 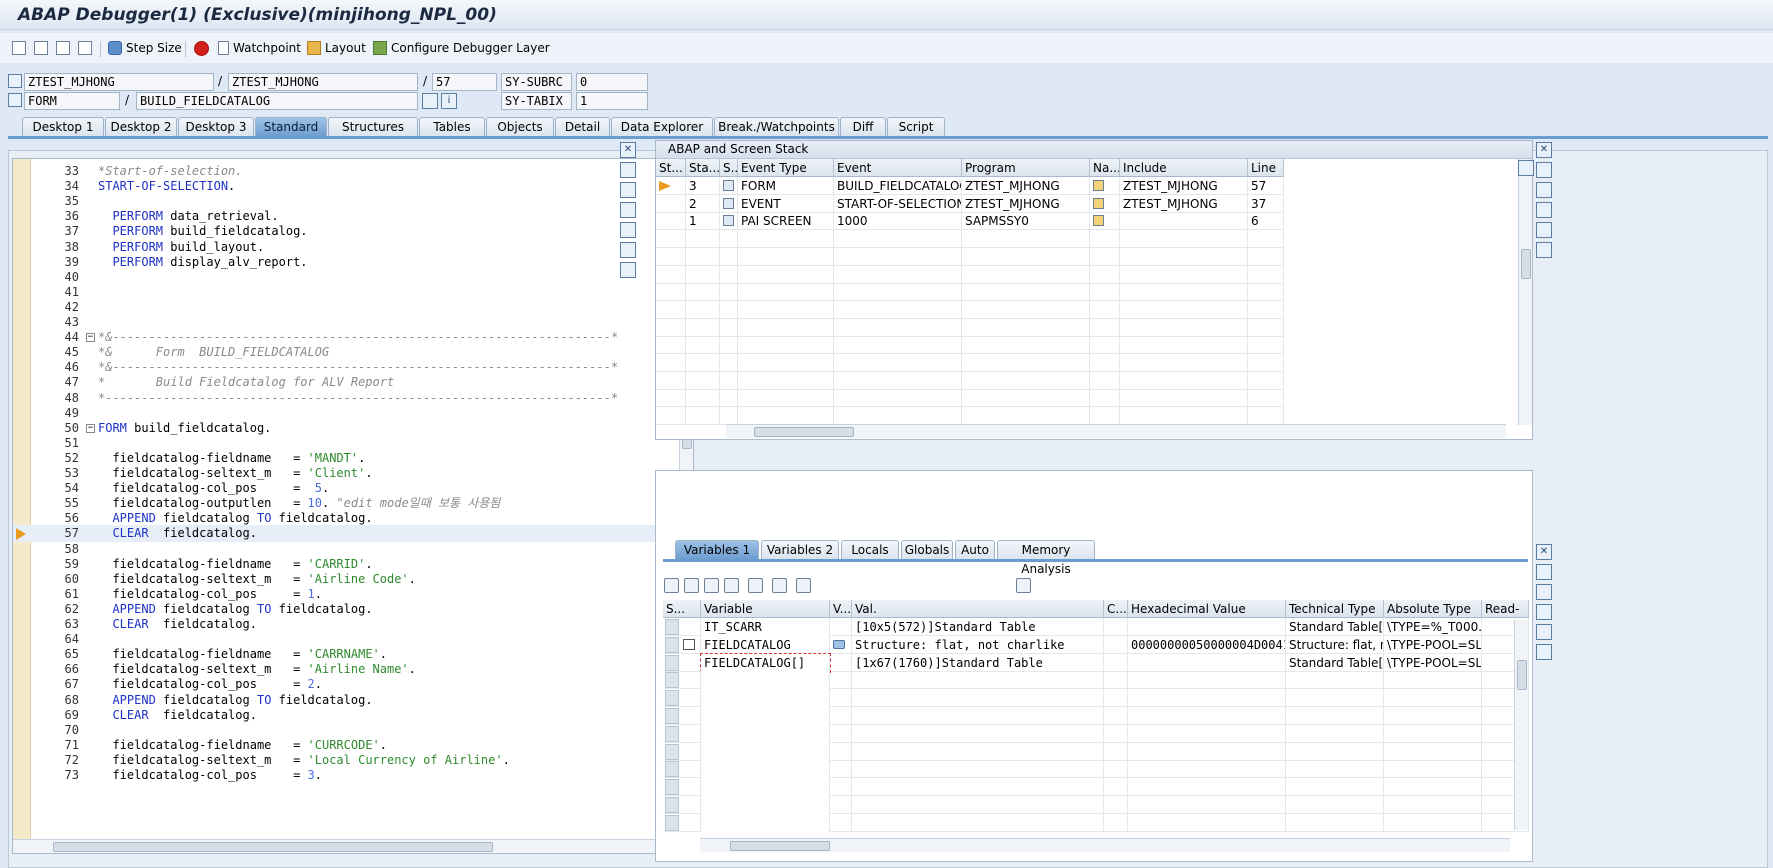 I want to click on stack-vscroll-thumb, so click(x=1526, y=264).